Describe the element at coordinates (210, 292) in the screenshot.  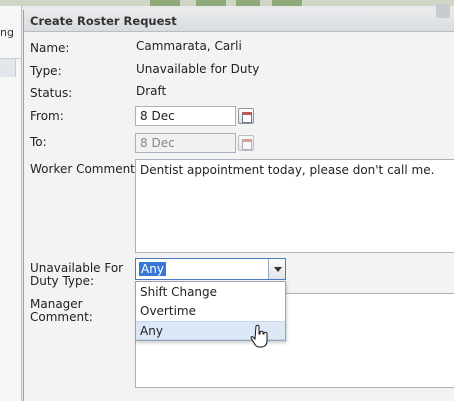
I see `dropdown-option-shift-change: Shift Change` at that location.